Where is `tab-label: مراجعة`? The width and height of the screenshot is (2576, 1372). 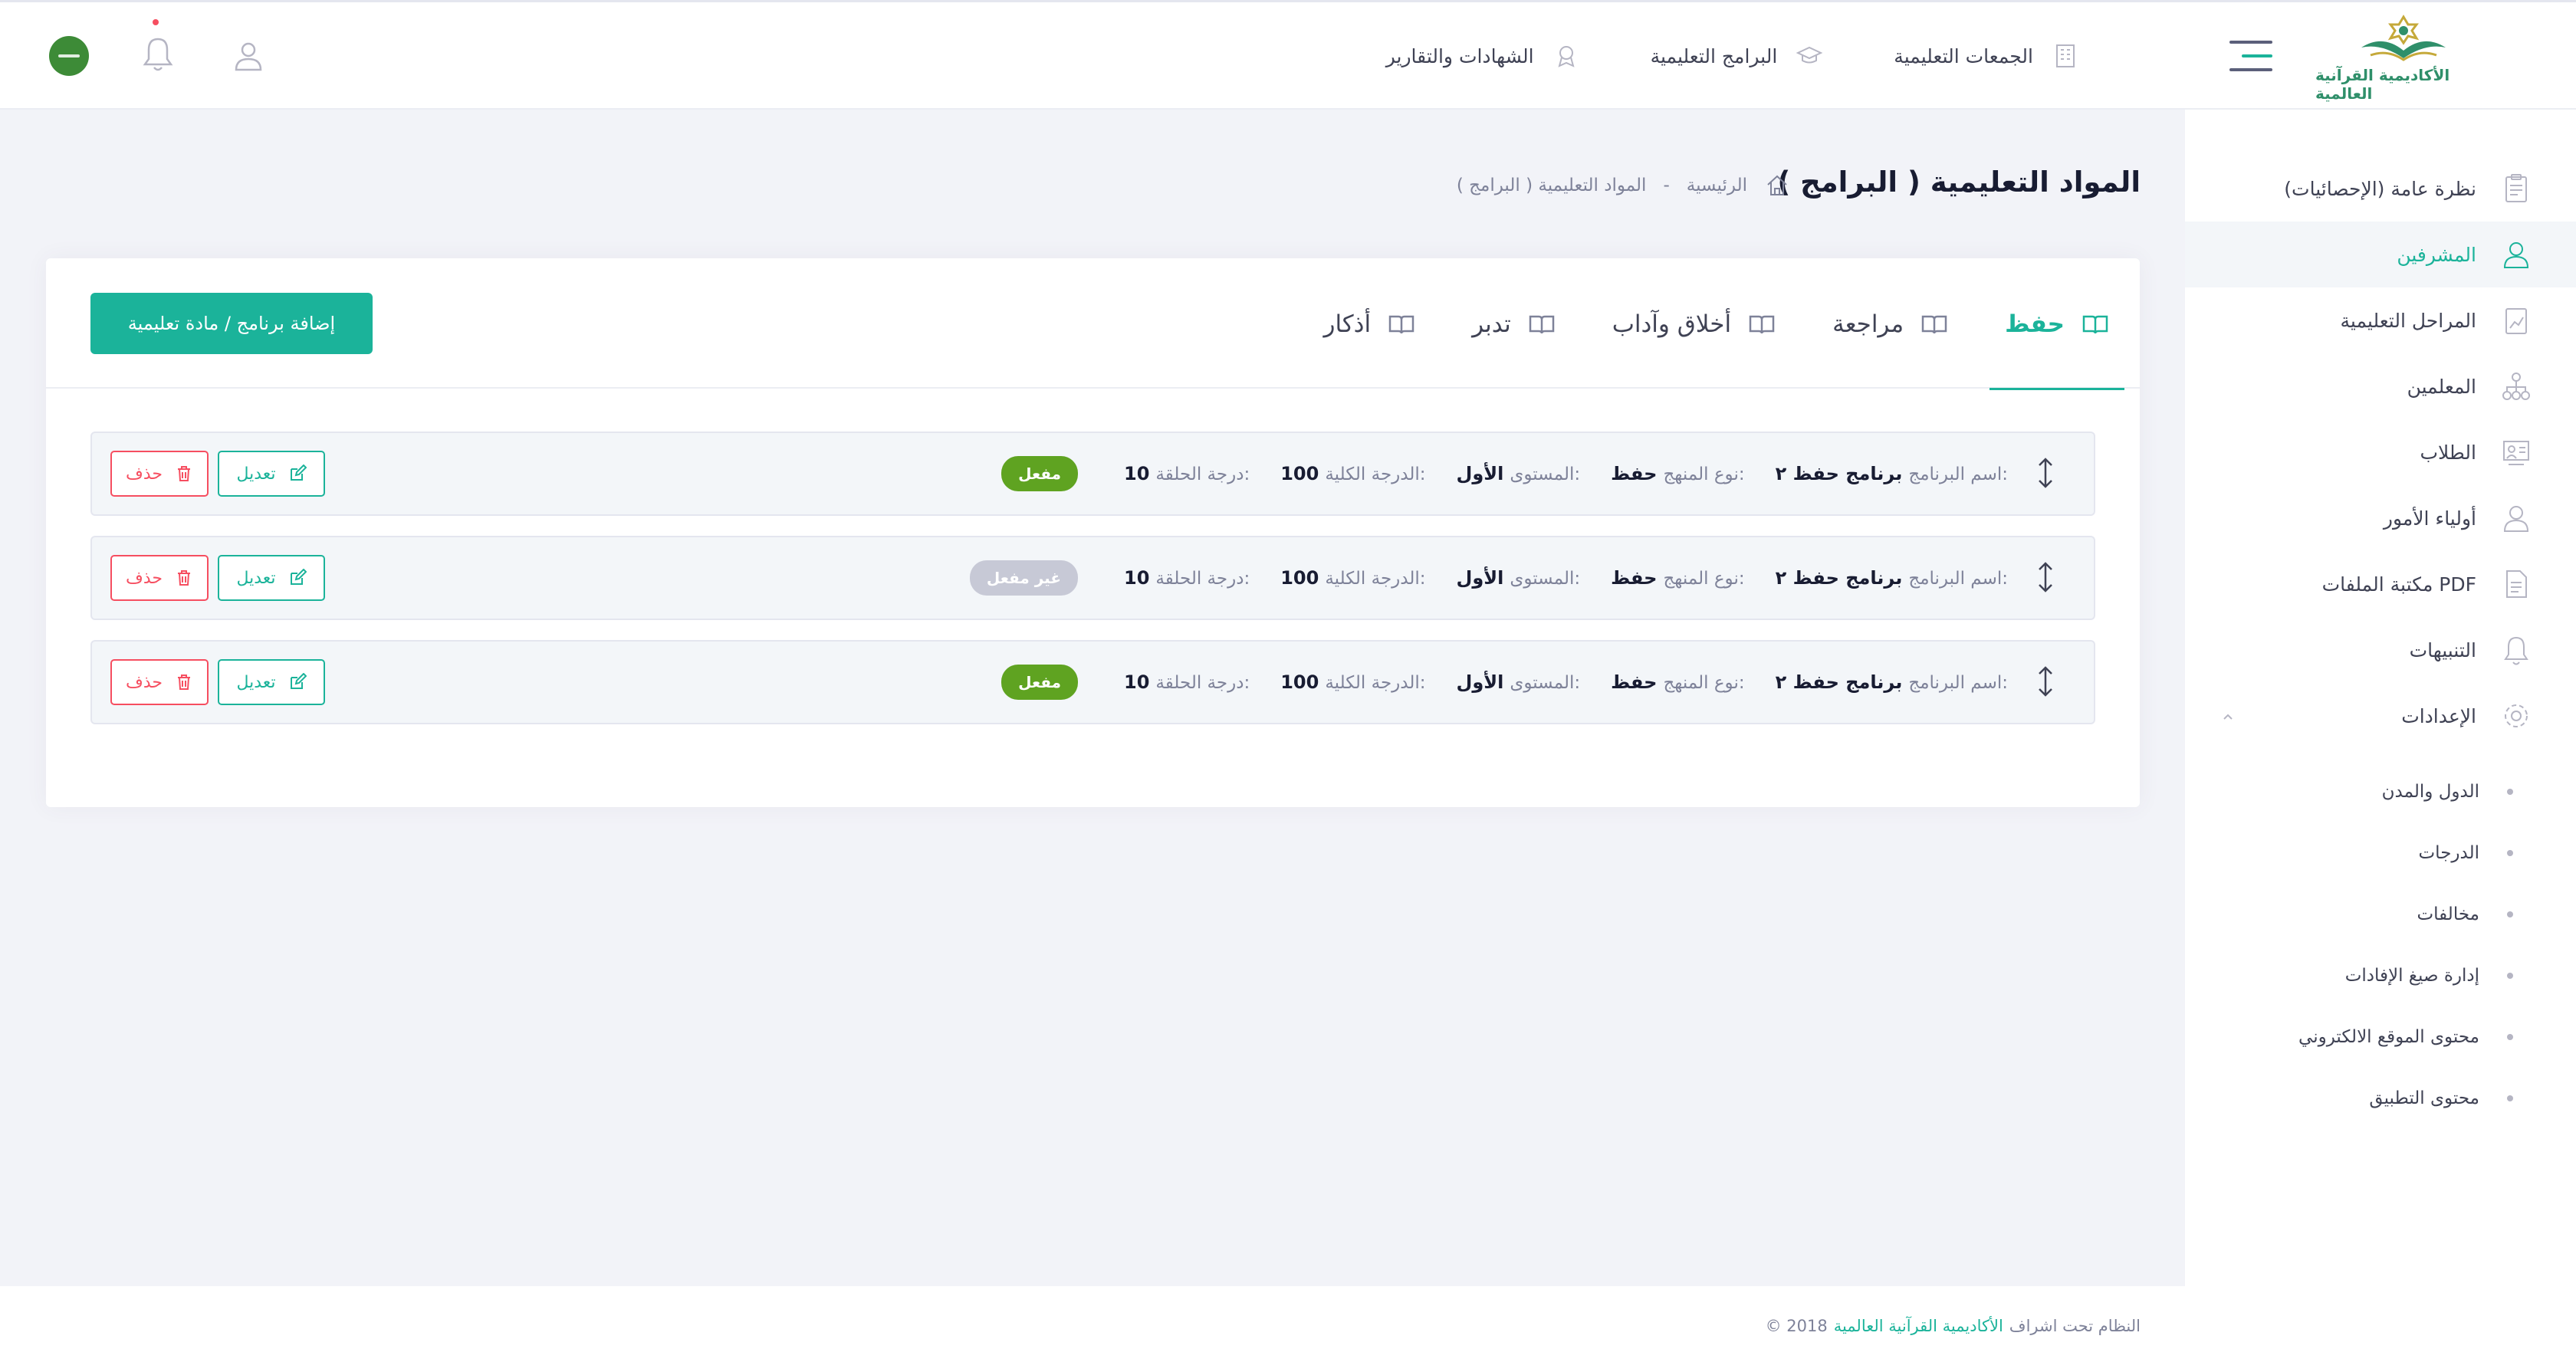
tab-label: مراجعة is located at coordinates (1868, 324).